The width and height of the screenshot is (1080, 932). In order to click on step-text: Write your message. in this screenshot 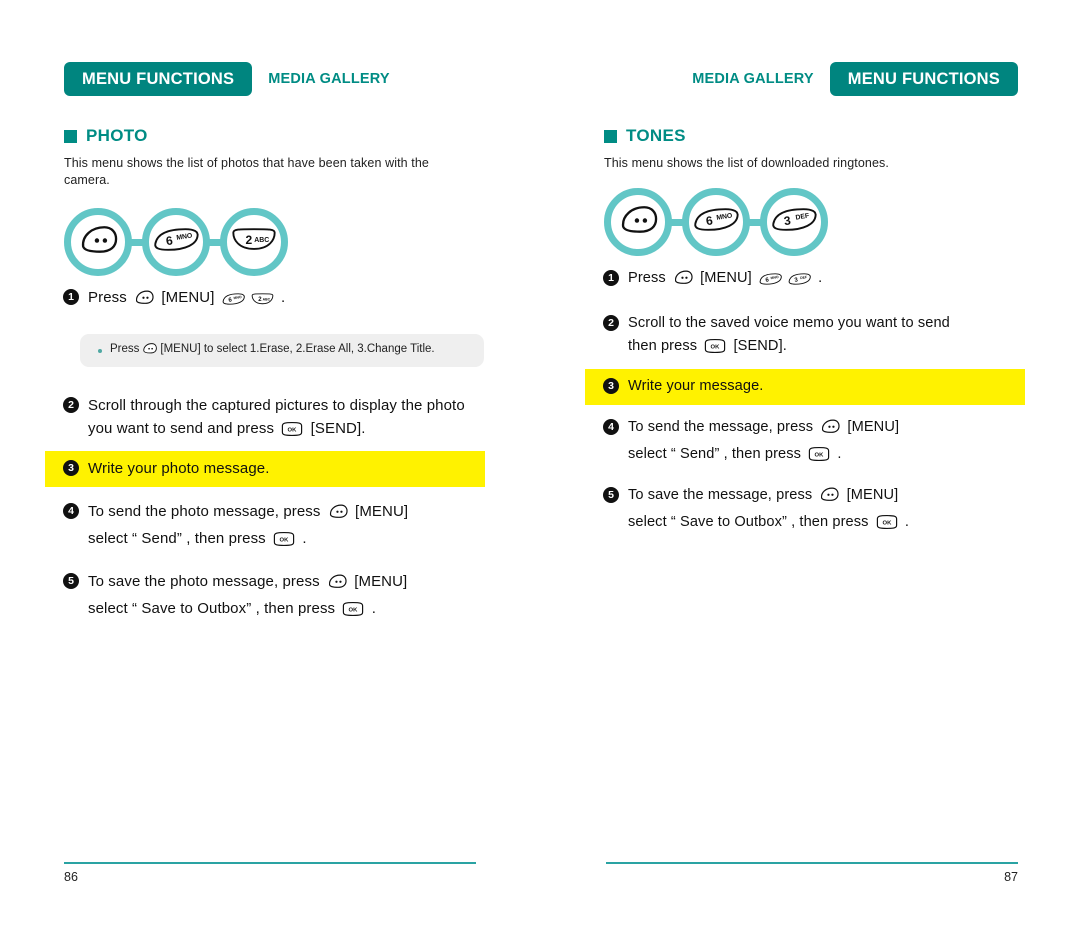, I will do `click(696, 386)`.